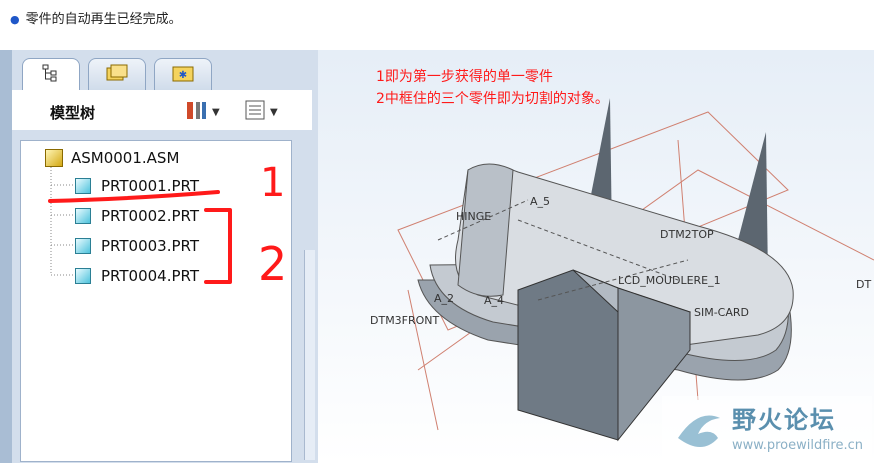 The image size is (874, 463). What do you see at coordinates (167, 225) in the screenshot?
I see `red-markup-overlay: 1 2` at bounding box center [167, 225].